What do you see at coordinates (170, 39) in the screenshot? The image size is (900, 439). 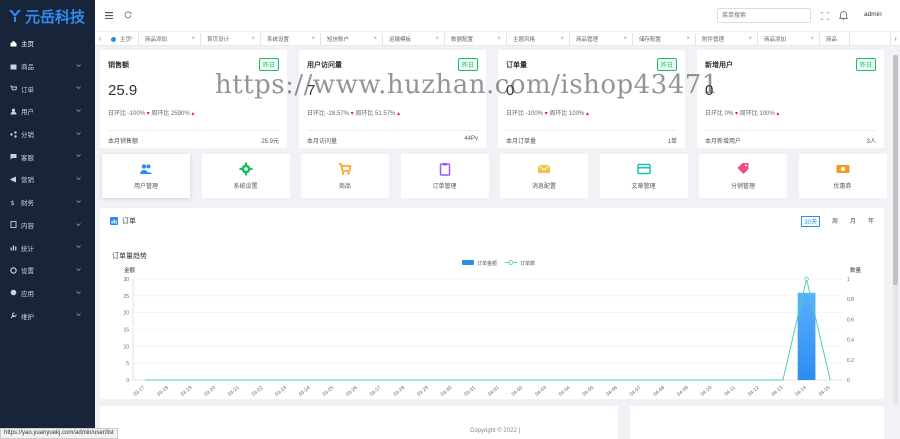 I see `tab-2: 商品添加 ×` at bounding box center [170, 39].